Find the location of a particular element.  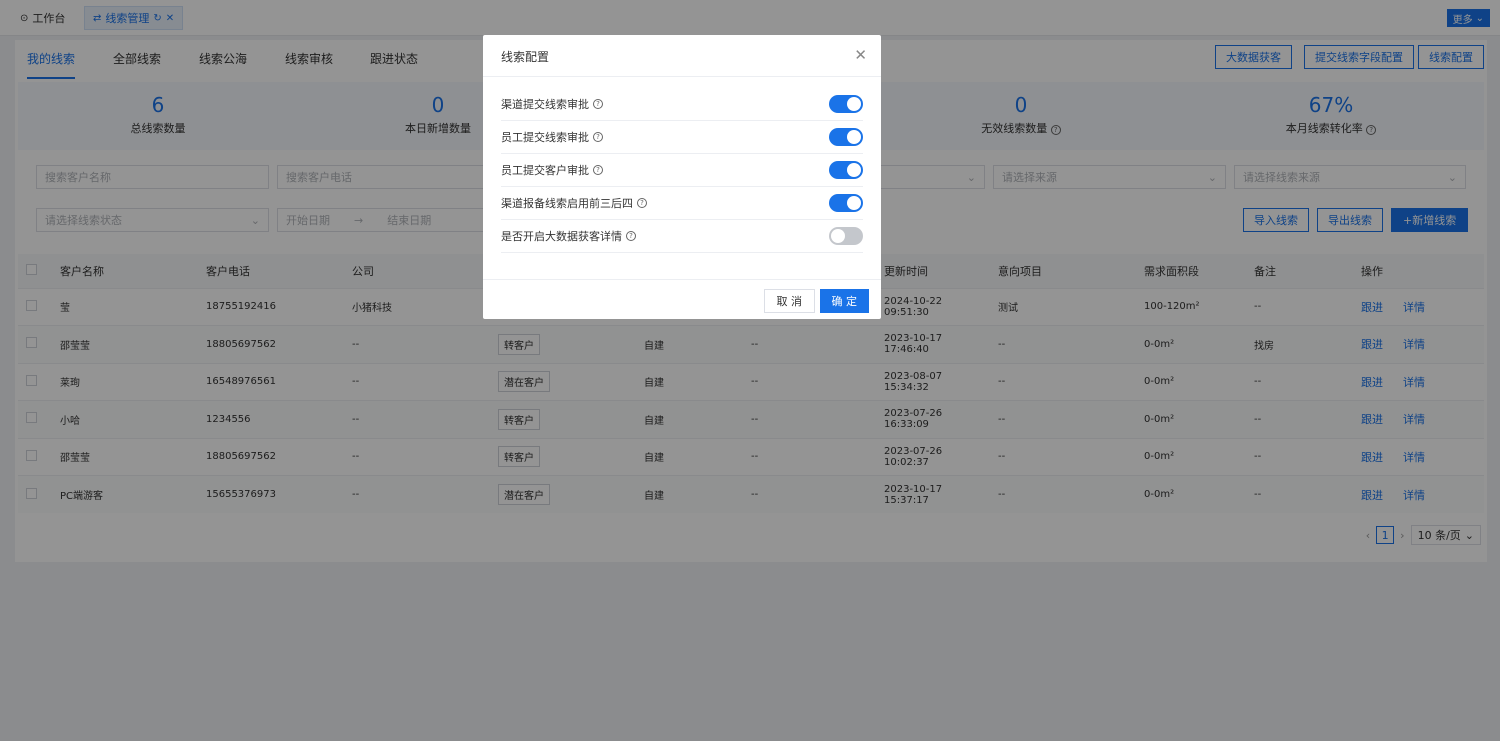

config-option-row: 渠道报备线索启用前三后四? is located at coordinates (682, 203).